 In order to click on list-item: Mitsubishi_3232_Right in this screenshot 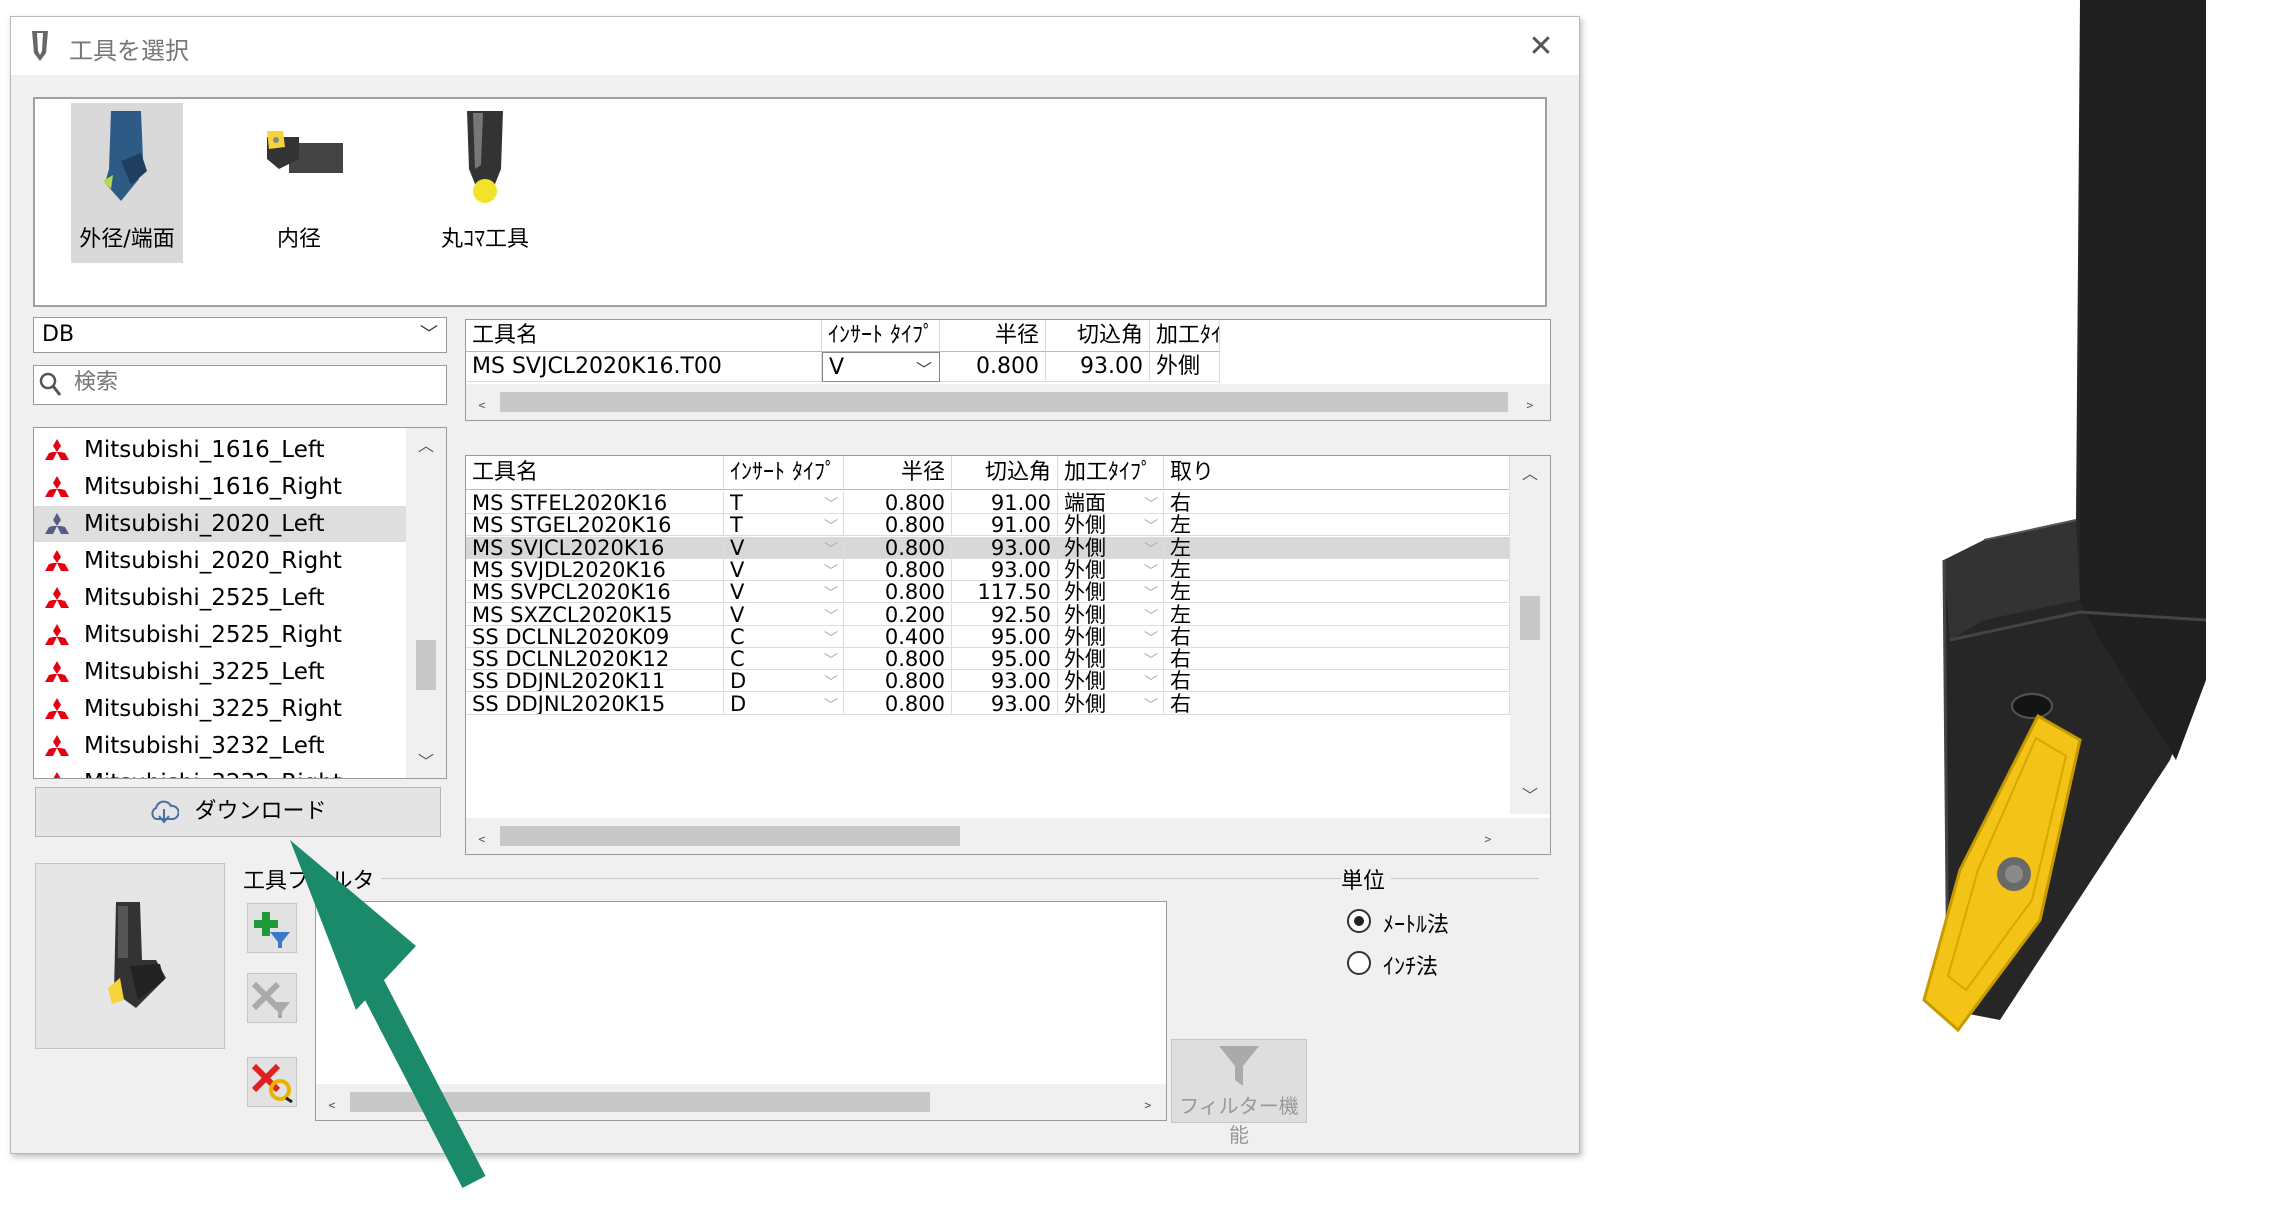, I will do `click(220, 771)`.